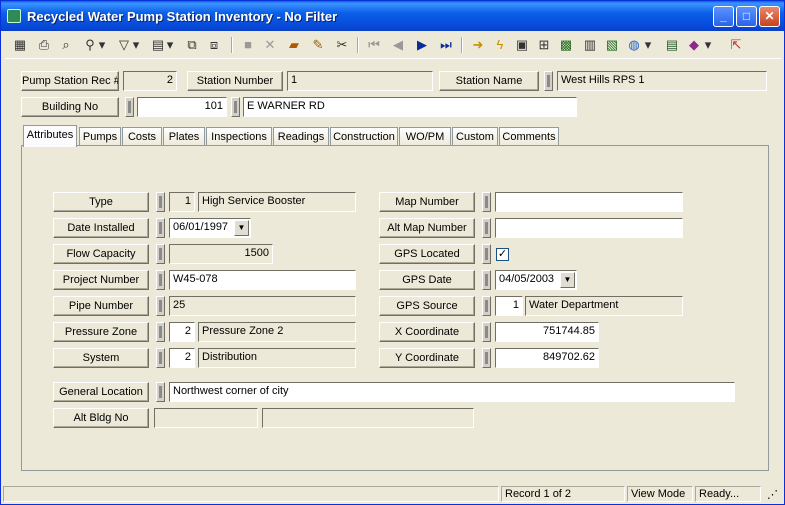 The width and height of the screenshot is (785, 505). Describe the element at coordinates (536, 280) in the screenshot. I see `gps-date-picker: 04/05/2003 ▼` at that location.